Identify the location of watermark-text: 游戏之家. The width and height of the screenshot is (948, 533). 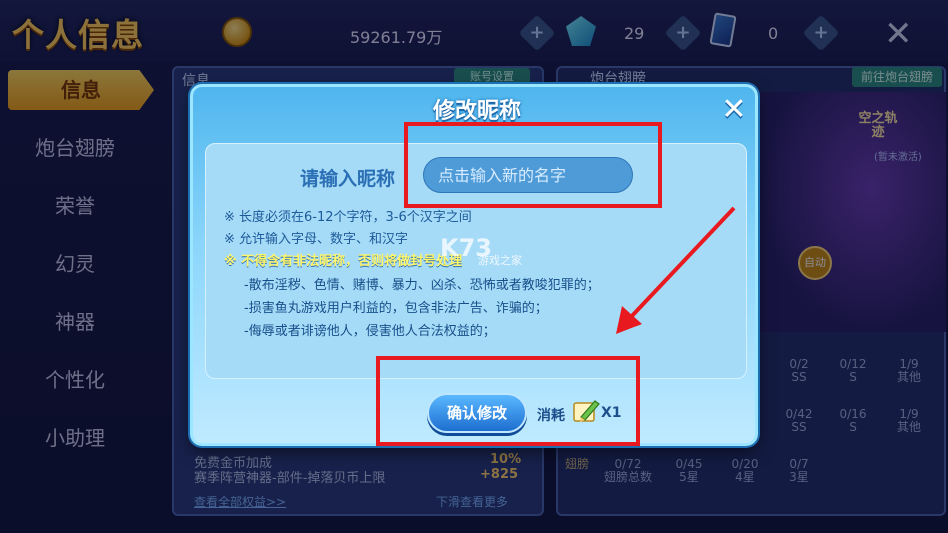
(500, 260).